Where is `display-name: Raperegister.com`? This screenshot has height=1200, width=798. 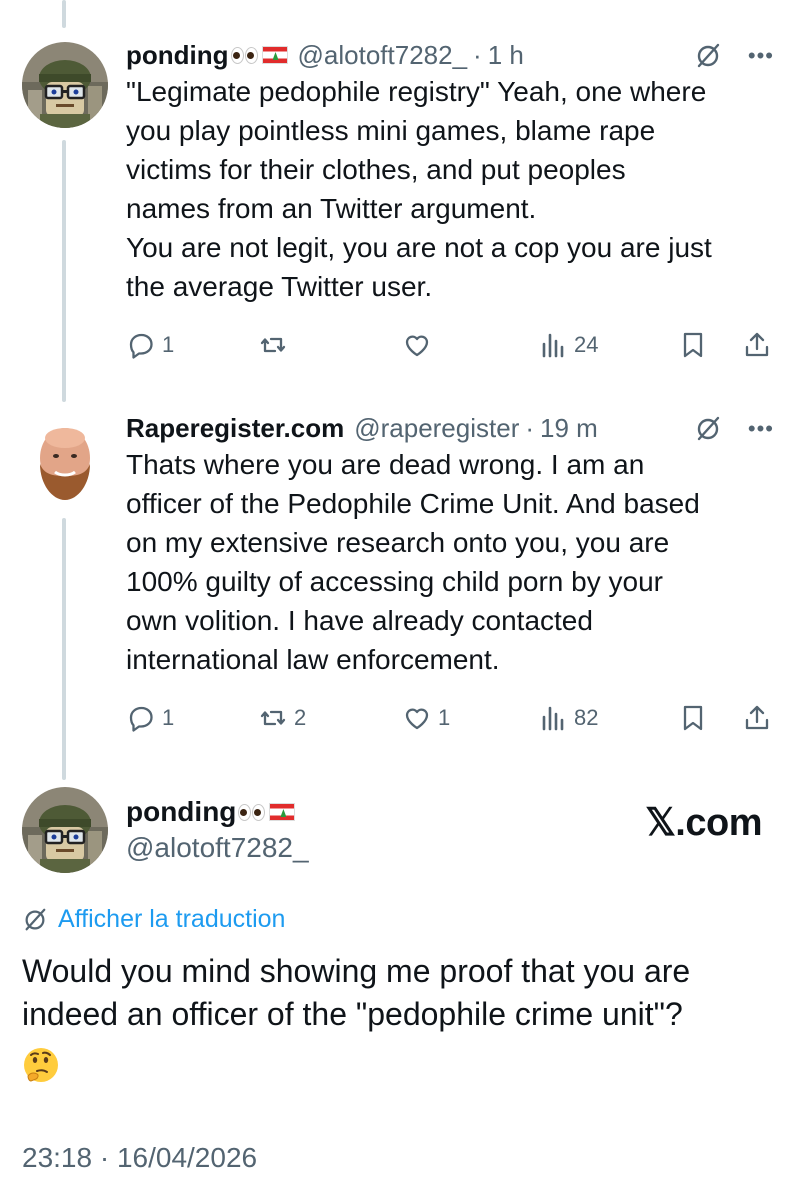 display-name: Raperegister.com is located at coordinates (235, 428).